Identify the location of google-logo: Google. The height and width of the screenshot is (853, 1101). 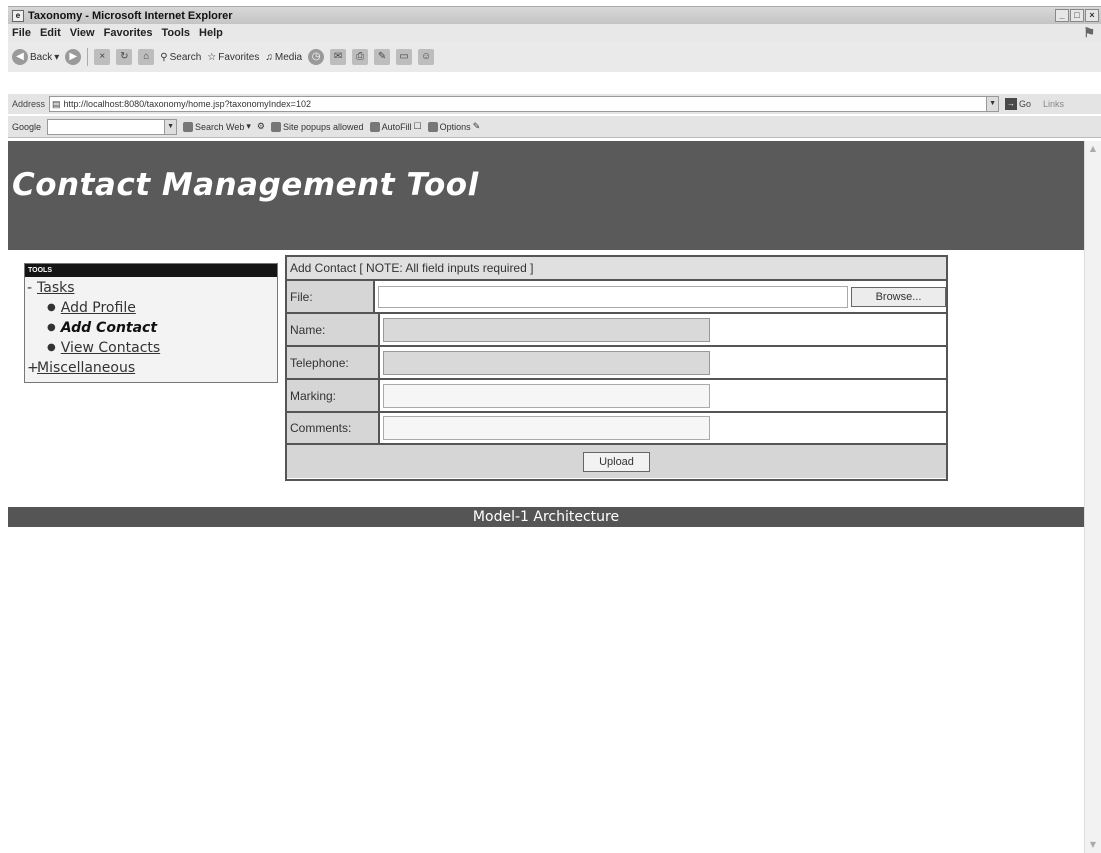
(26, 127).